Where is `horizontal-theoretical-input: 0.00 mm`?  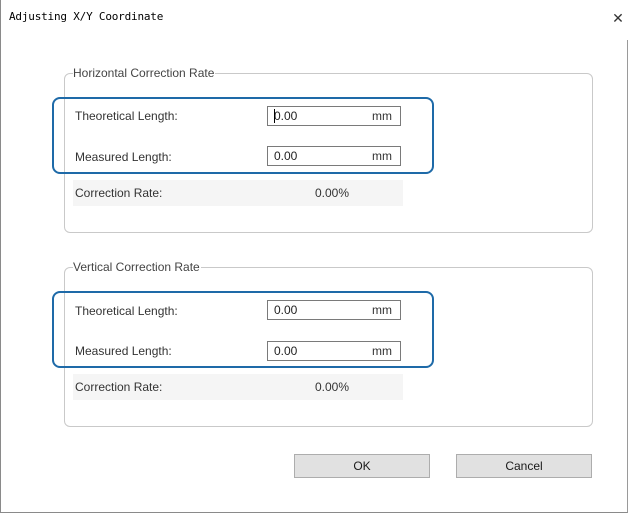
horizontal-theoretical-input: 0.00 mm is located at coordinates (334, 116).